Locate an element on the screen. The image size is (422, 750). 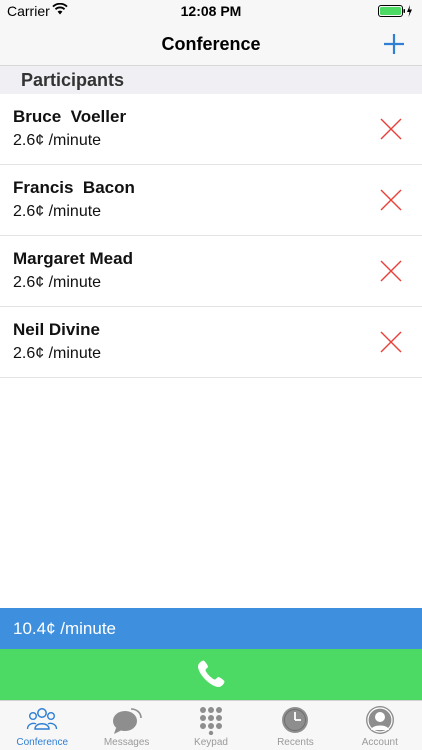
participant-row: Francis Bacon 2.6¢ /minute is located at coordinates (211, 200).